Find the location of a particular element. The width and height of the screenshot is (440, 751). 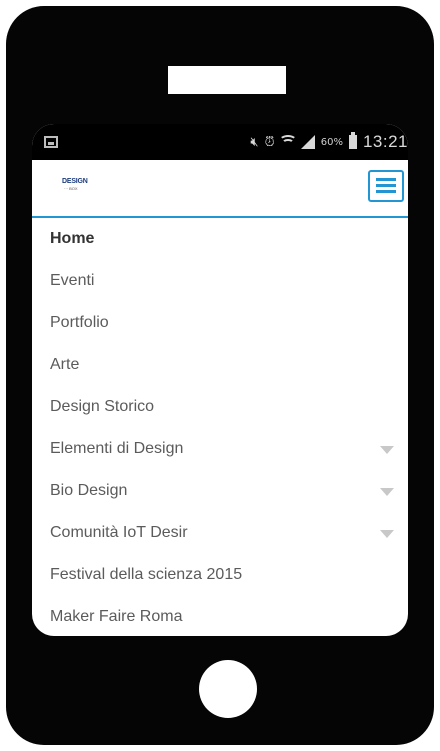

menu-item-label: Home is located at coordinates (72, 238).